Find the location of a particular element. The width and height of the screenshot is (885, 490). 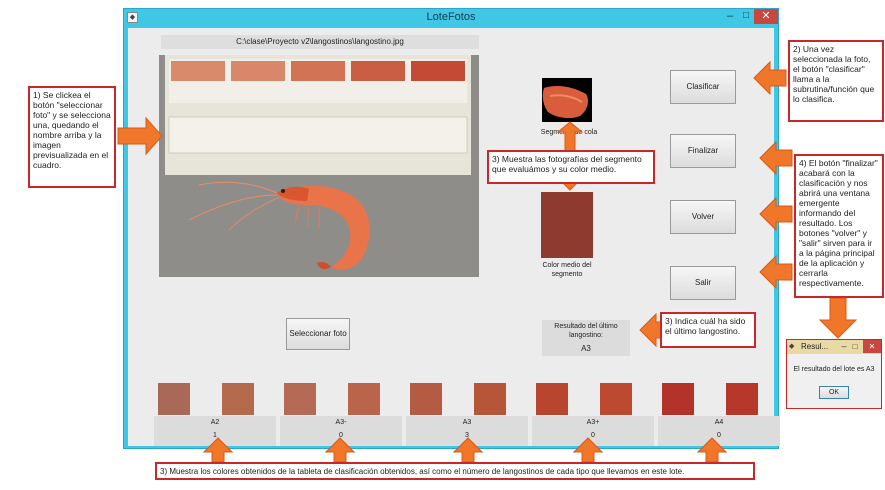

popup-minimize-button: – is located at coordinates (844, 346).